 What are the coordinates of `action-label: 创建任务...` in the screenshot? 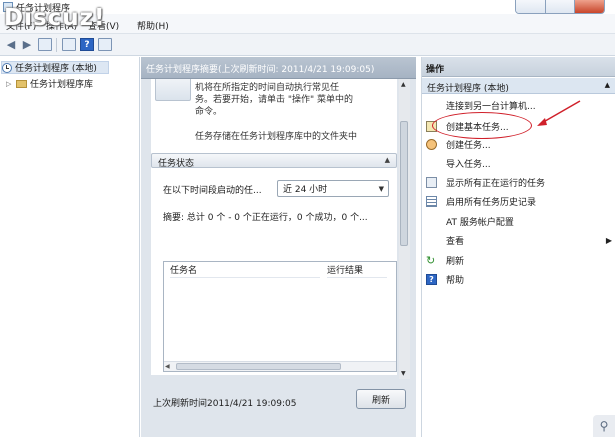 It's located at (468, 145).